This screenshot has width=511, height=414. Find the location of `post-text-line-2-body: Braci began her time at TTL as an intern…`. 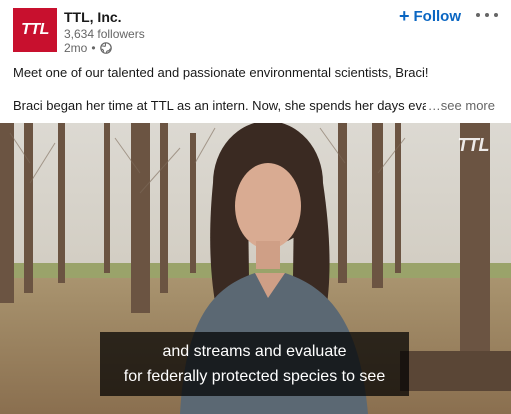

post-text-line-2-body: Braci began her time at TTL as an intern… is located at coordinates (221, 105).